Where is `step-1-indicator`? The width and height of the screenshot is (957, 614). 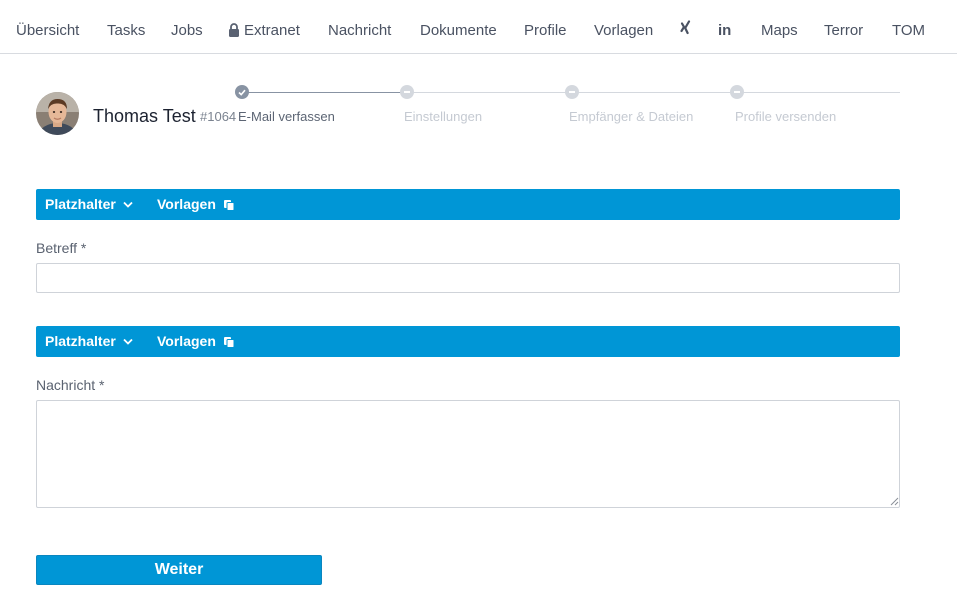
step-1-indicator is located at coordinates (242, 92).